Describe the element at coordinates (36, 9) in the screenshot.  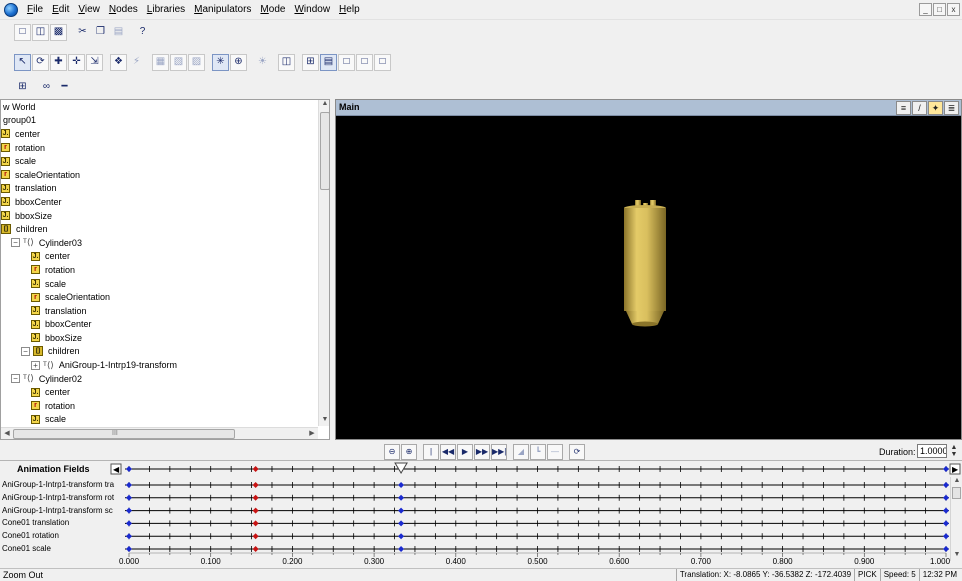
I see `menu-file: File` at that location.